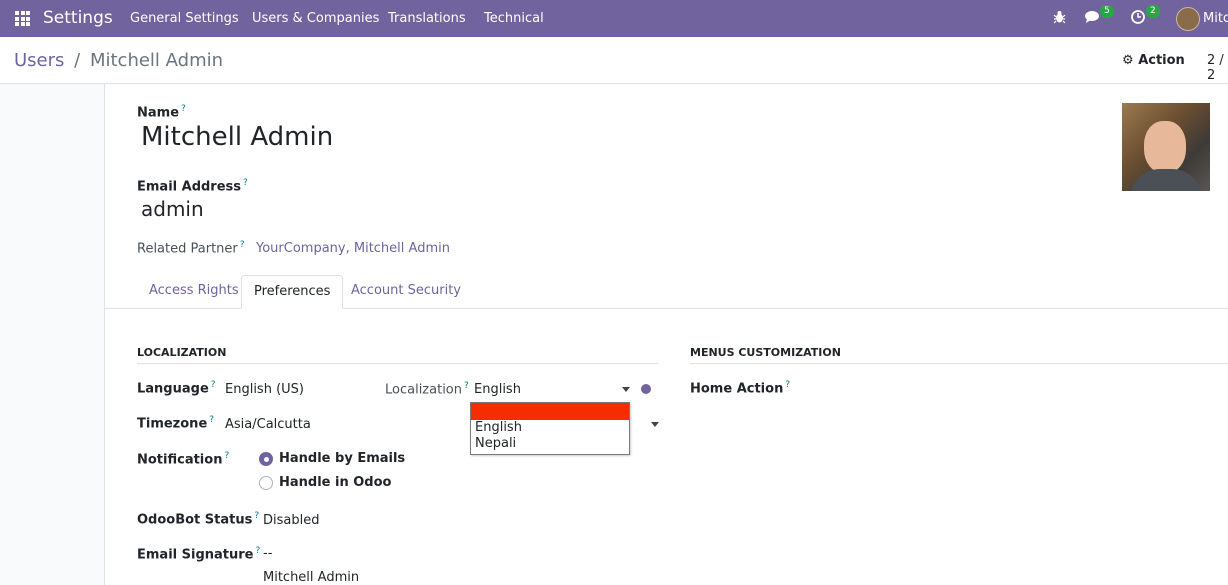 Image resolution: width=1228 pixels, height=585 pixels. What do you see at coordinates (291, 520) in the screenshot?
I see `odoobot-status-value: Disabled` at bounding box center [291, 520].